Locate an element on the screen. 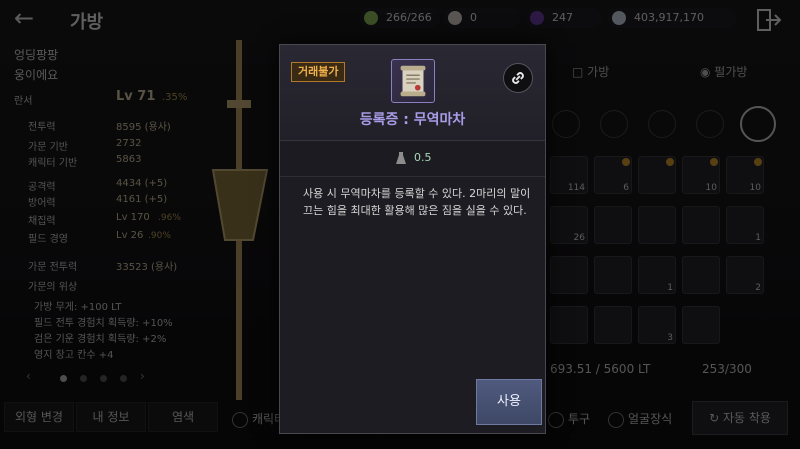  use-button: 사용 is located at coordinates (509, 402).